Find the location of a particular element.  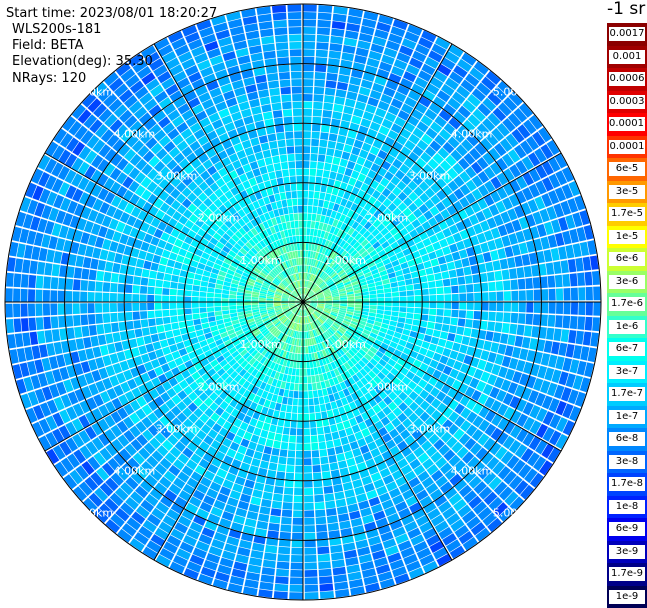

colorbar-step: 6e-9 is located at coordinates (627, 529).